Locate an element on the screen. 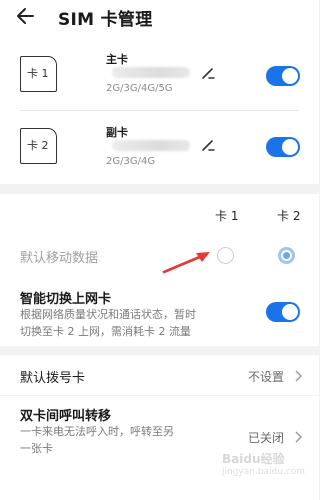 The width and height of the screenshot is (320, 500). call-forwarding-description: 一卡来电无法呼入时，呼转至另 一张卡 is located at coordinates (97, 440).